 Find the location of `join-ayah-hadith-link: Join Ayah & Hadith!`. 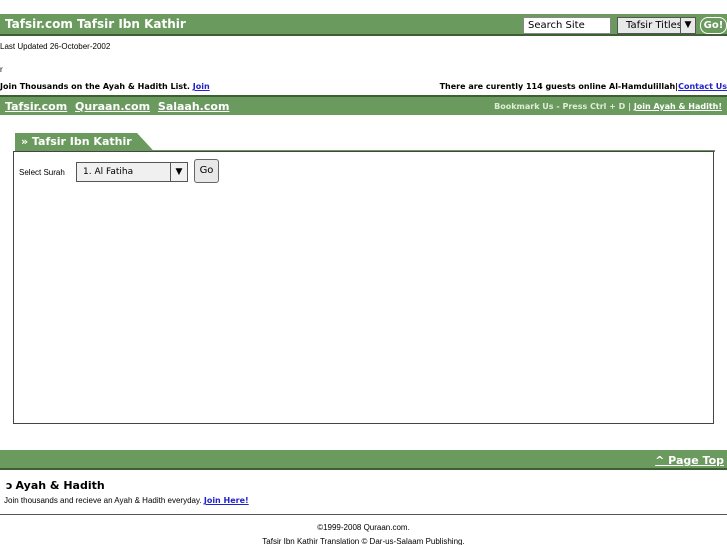

join-ayah-hadith-link: Join Ayah & Hadith! is located at coordinates (678, 106).